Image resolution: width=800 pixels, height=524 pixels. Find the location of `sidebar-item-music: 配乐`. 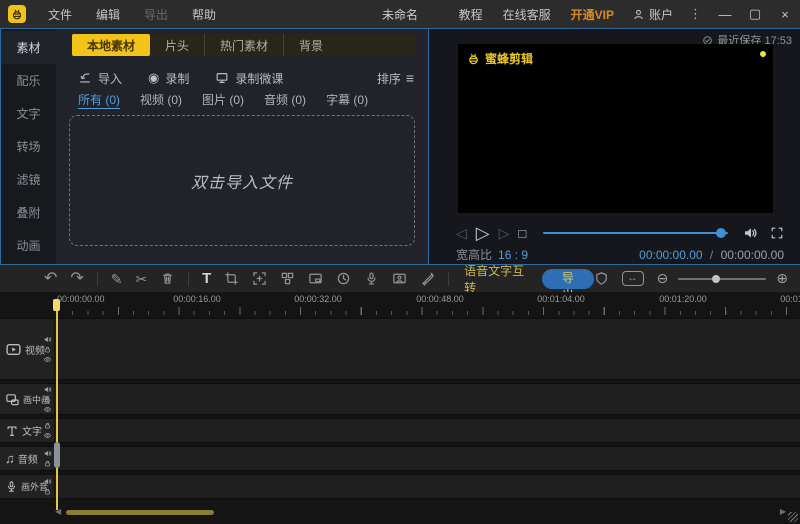

sidebar-item-music: 配乐 is located at coordinates (28, 80).